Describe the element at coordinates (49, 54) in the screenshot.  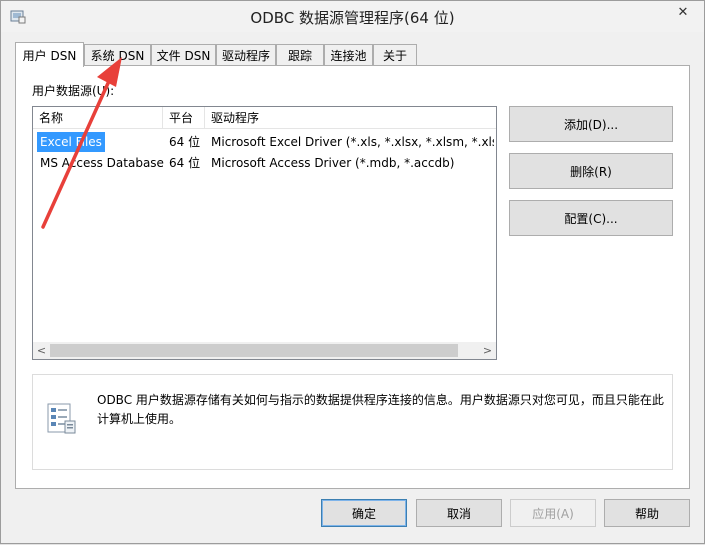
I see `tab-user-dsn: 用户 DSN` at that location.